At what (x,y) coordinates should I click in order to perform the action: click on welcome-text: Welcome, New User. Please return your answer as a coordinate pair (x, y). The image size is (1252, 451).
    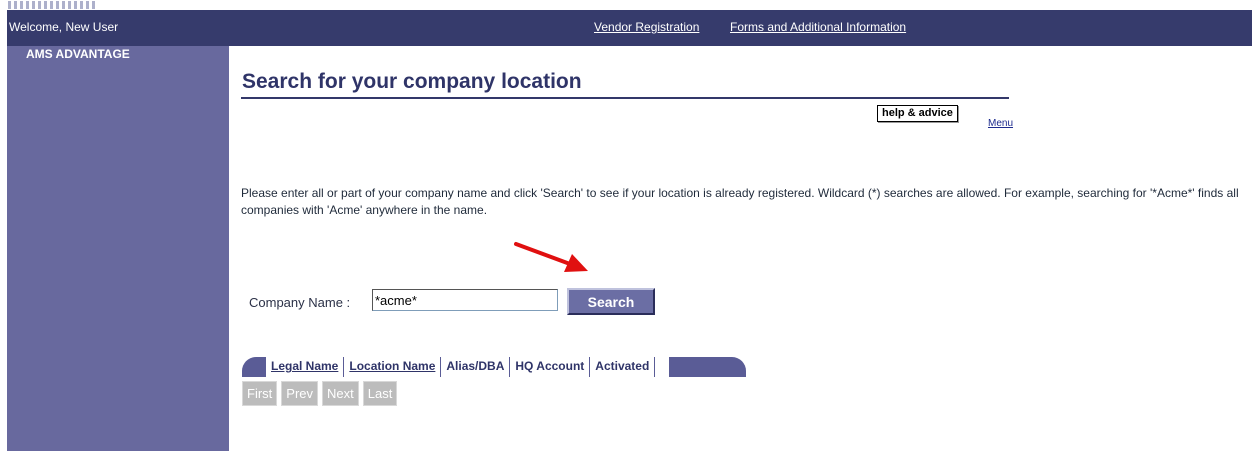
    Looking at the image, I should click on (64, 27).